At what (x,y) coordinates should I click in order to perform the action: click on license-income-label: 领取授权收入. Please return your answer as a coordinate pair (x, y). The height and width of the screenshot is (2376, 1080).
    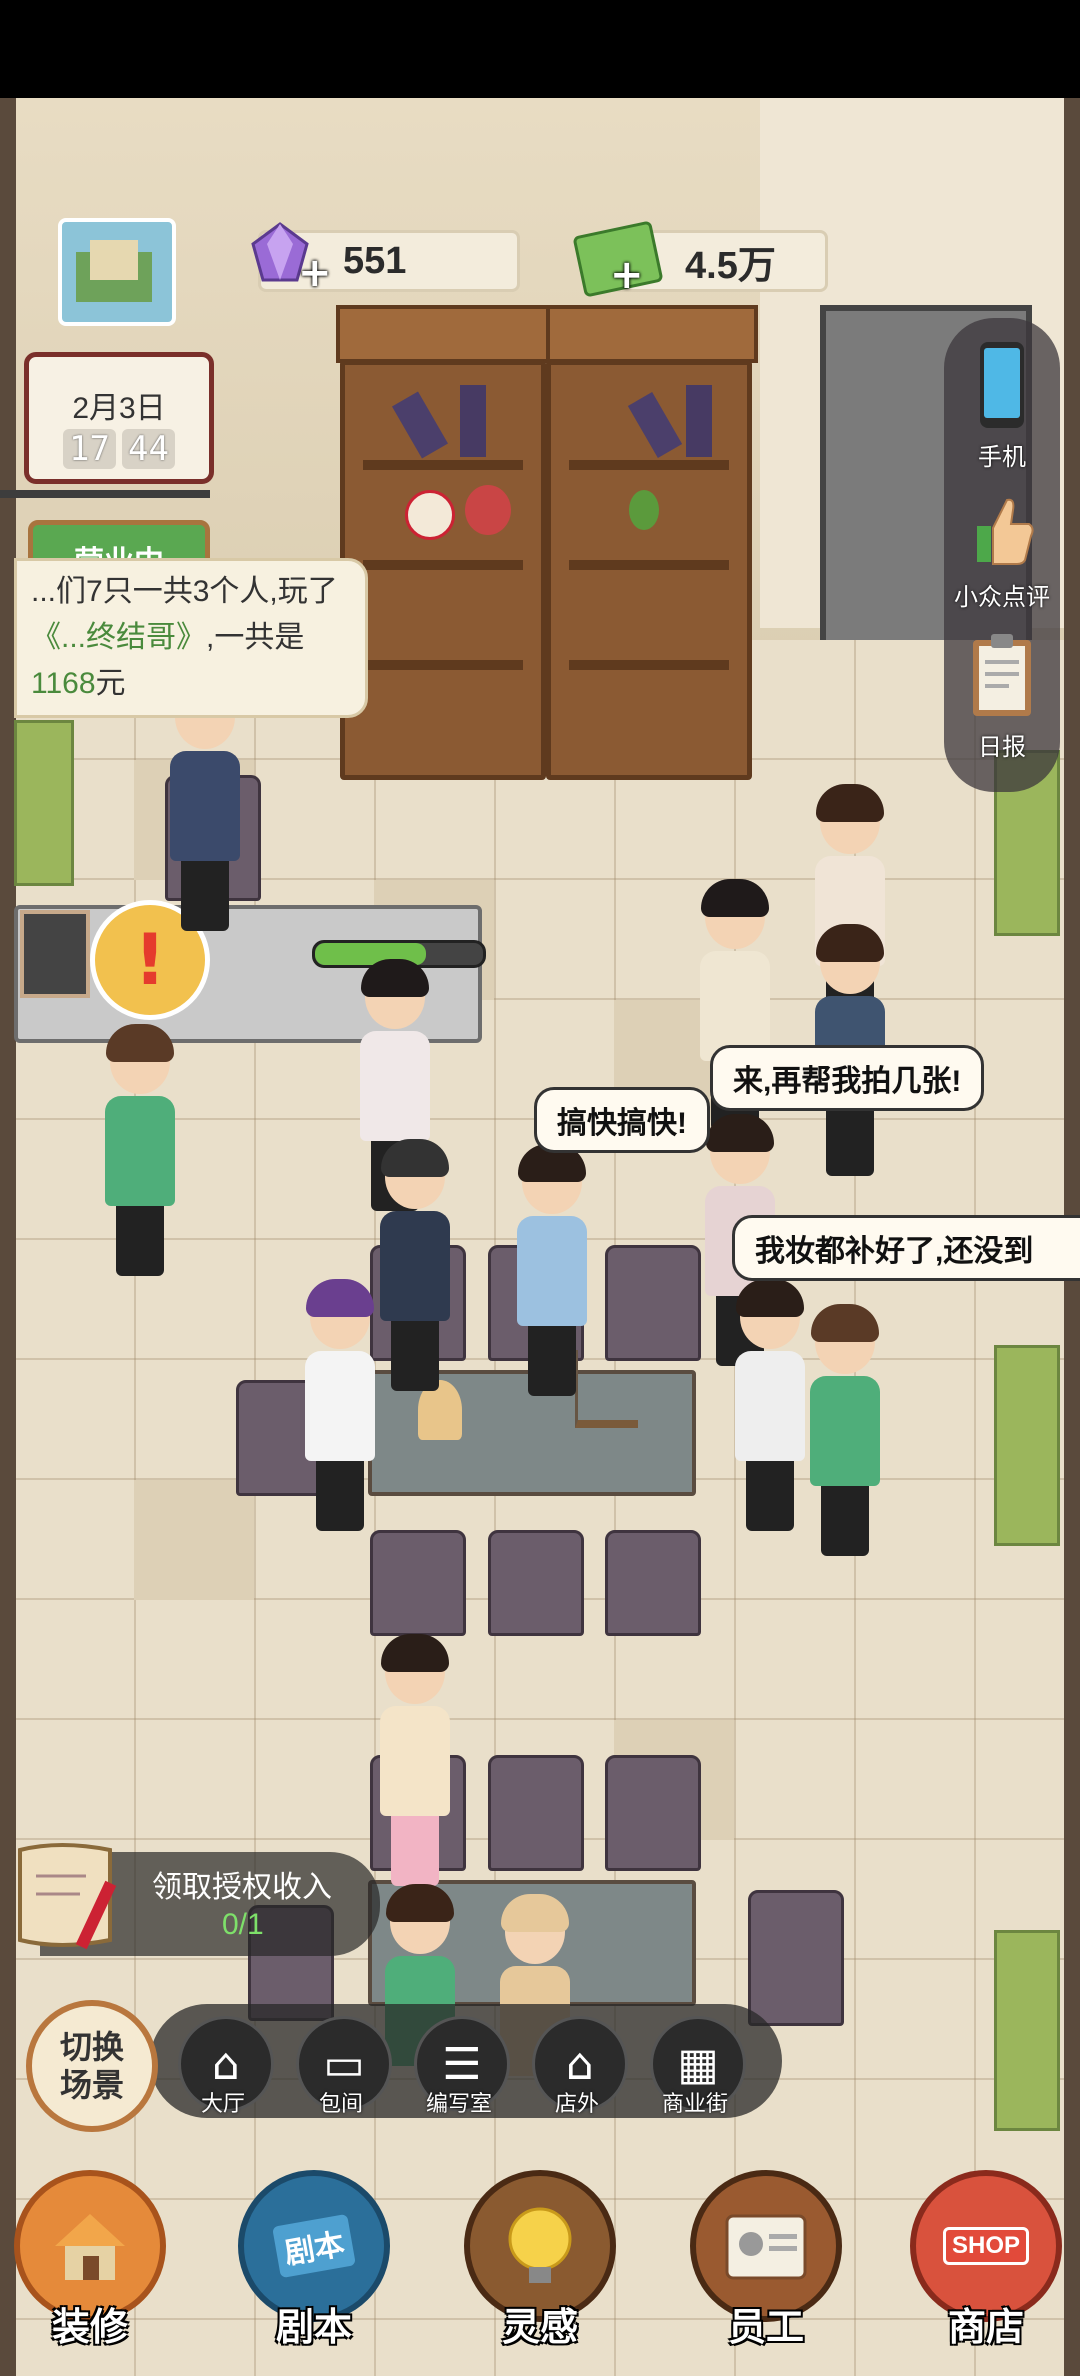
    Looking at the image, I should click on (242, 1887).